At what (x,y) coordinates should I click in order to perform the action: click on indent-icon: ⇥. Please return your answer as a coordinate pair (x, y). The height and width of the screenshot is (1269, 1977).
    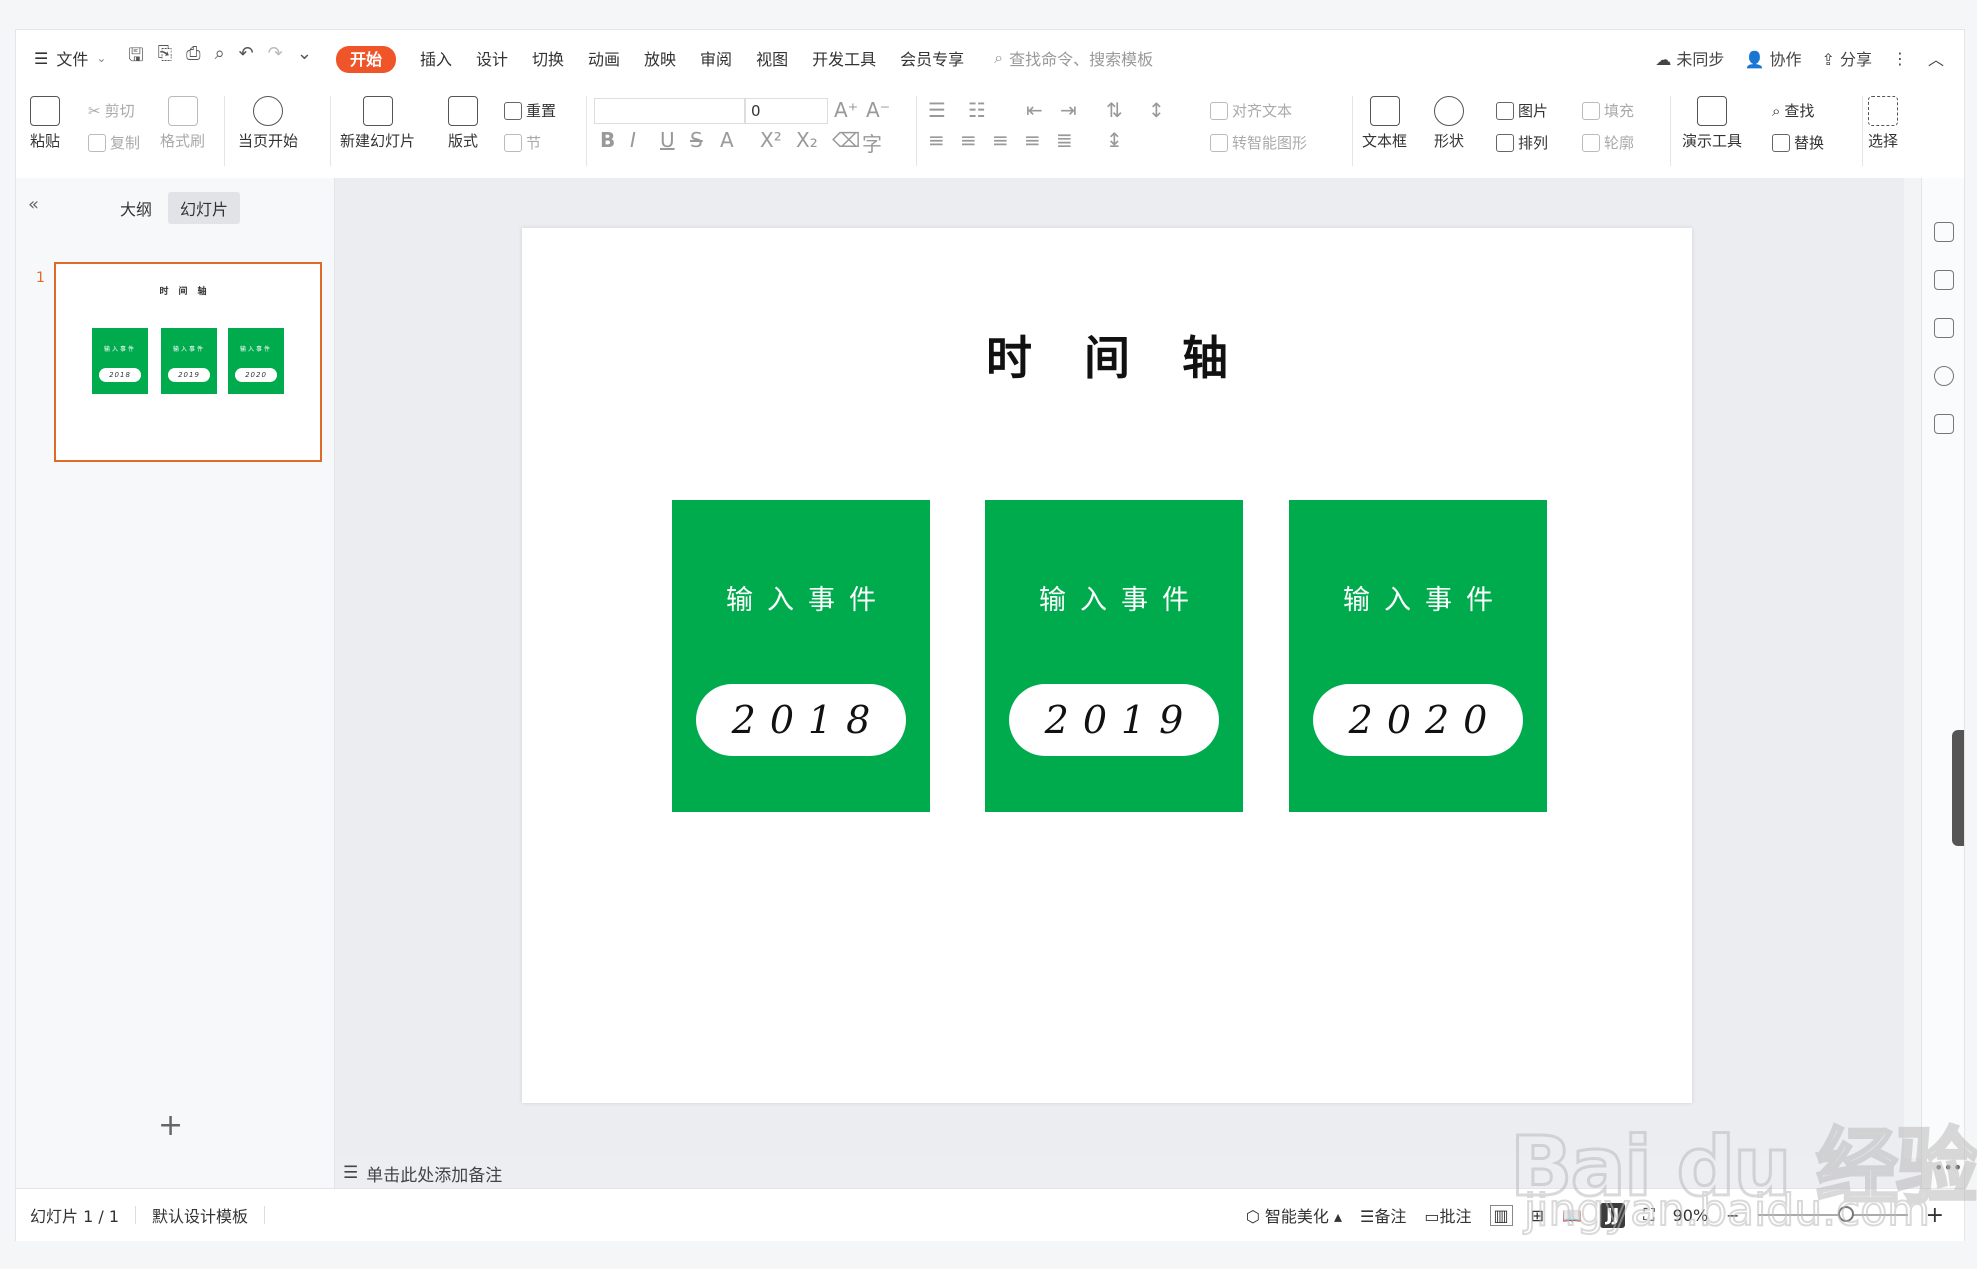
    Looking at the image, I should click on (1068, 110).